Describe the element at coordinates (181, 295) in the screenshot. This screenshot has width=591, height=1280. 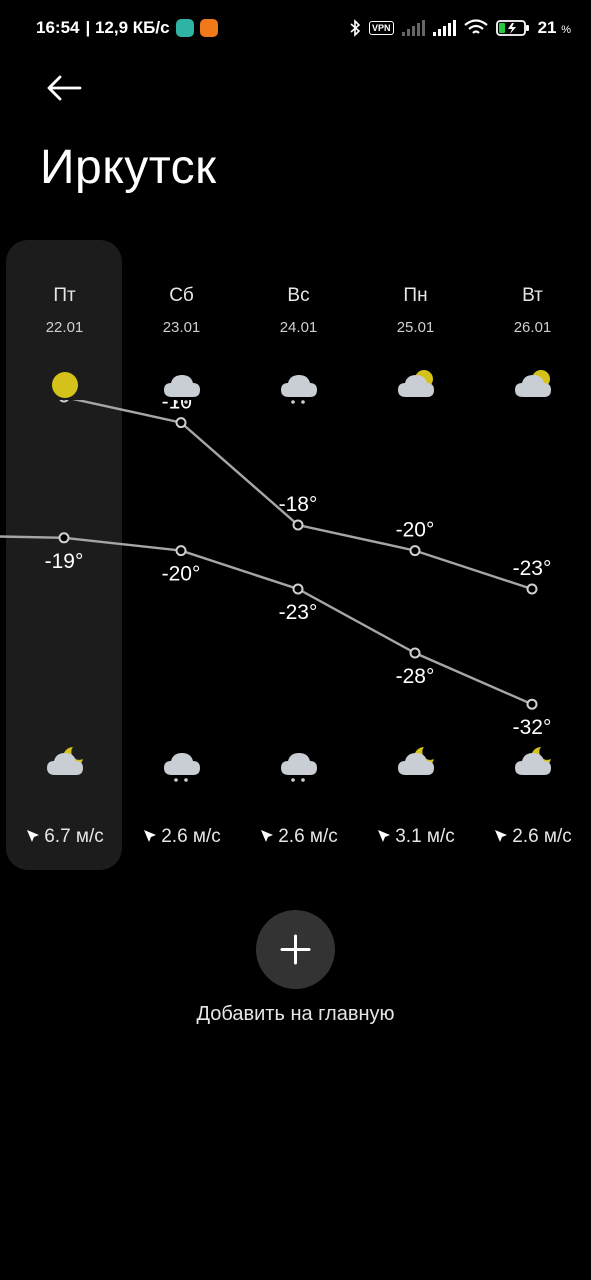
I see `day-name: Сб` at that location.